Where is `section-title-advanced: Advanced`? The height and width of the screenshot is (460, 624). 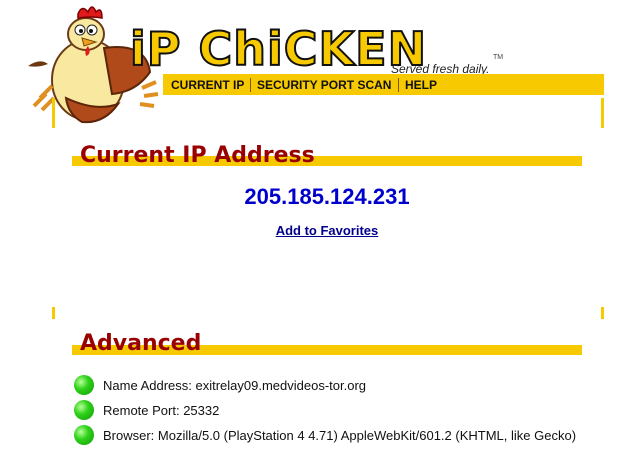
section-title-advanced: Advanced is located at coordinates (141, 343).